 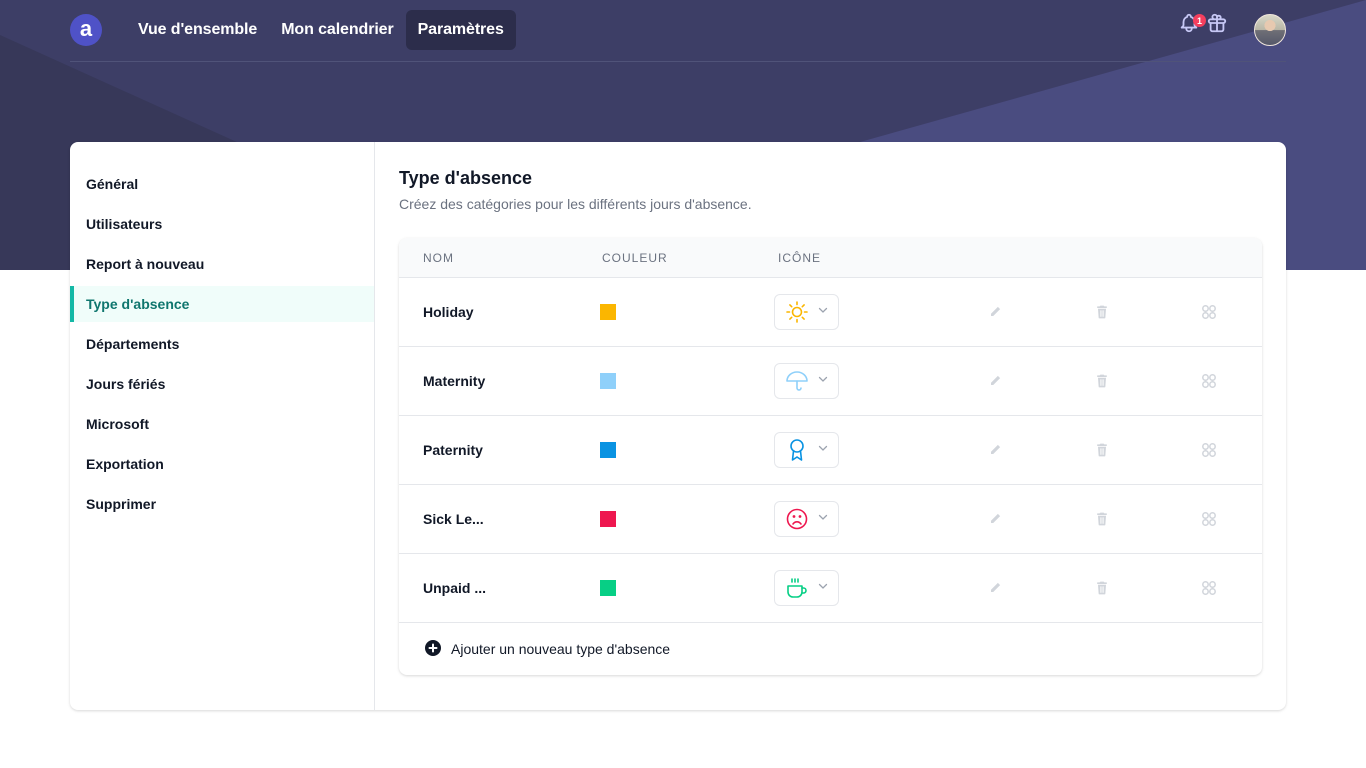 What do you see at coordinates (1270, 30) in the screenshot?
I see `user-avatar` at bounding box center [1270, 30].